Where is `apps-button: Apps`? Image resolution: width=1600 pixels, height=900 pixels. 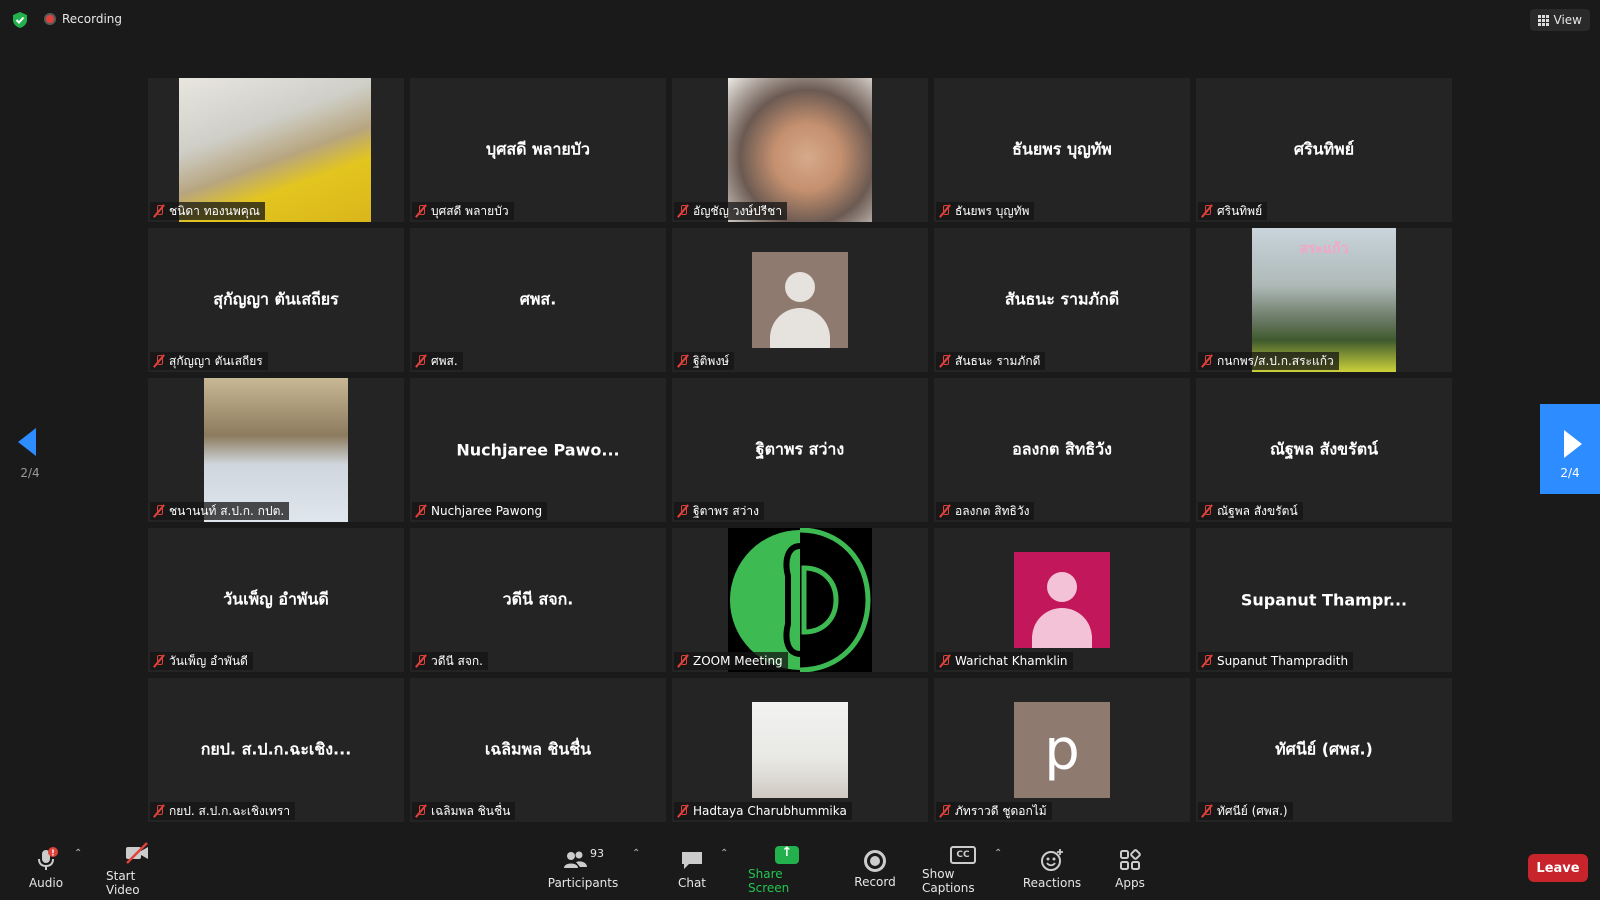 apps-button: Apps is located at coordinates (1130, 868).